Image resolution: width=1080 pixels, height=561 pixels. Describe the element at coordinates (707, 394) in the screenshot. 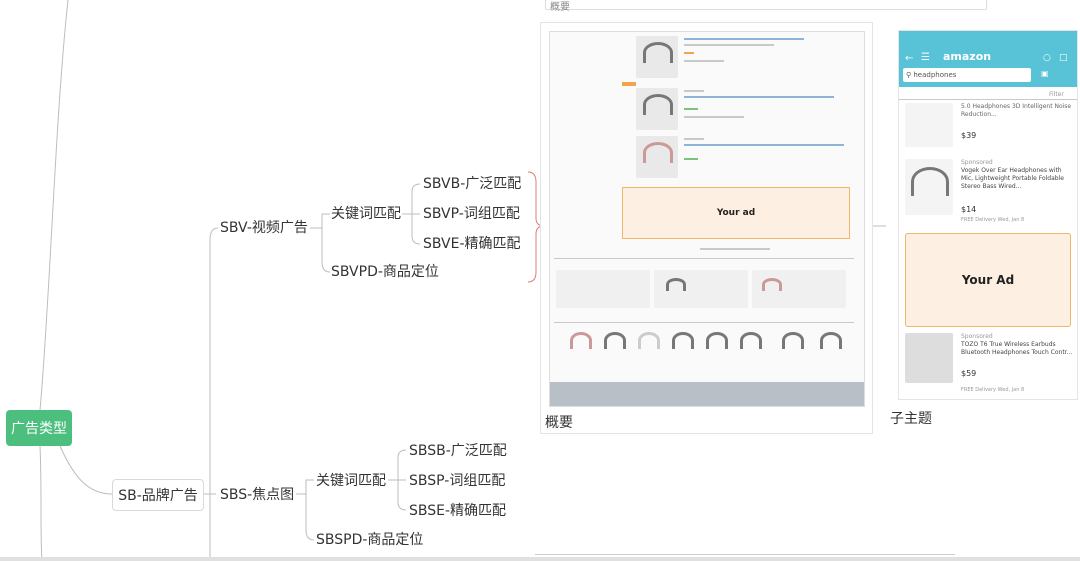

I see `page-footer` at that location.